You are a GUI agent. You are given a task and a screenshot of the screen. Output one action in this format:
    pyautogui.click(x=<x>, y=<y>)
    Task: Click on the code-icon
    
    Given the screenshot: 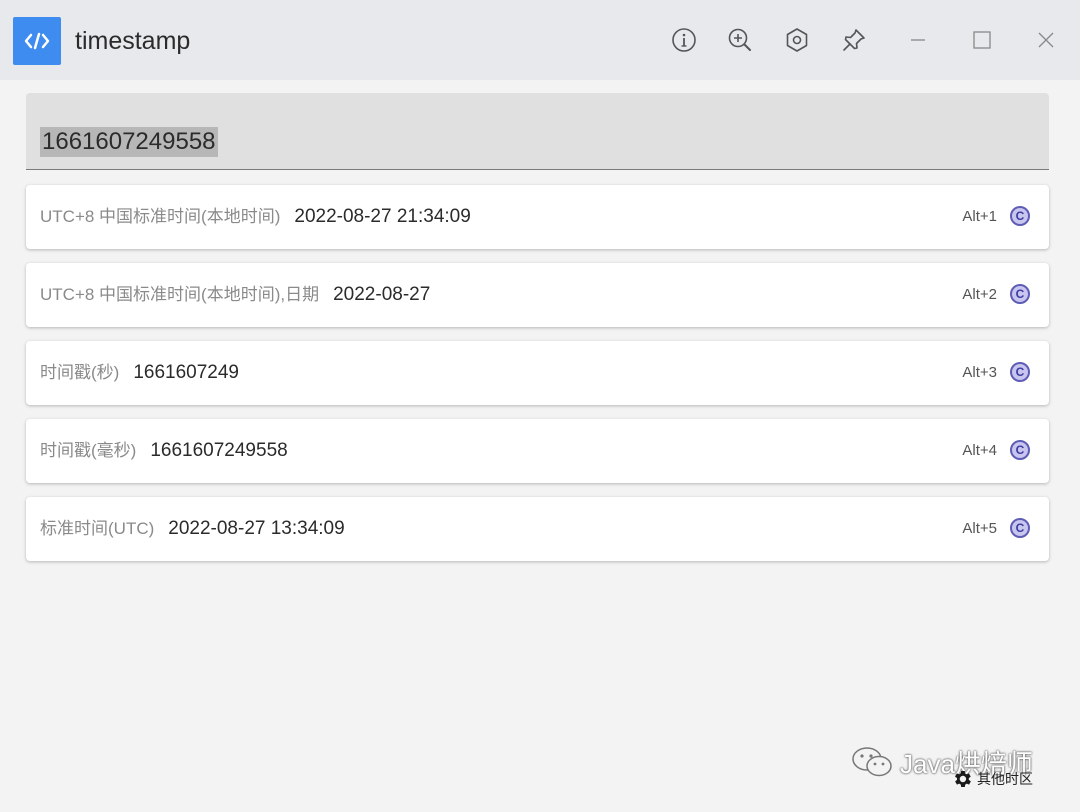 What is the action you would take?
    pyautogui.click(x=37, y=41)
    